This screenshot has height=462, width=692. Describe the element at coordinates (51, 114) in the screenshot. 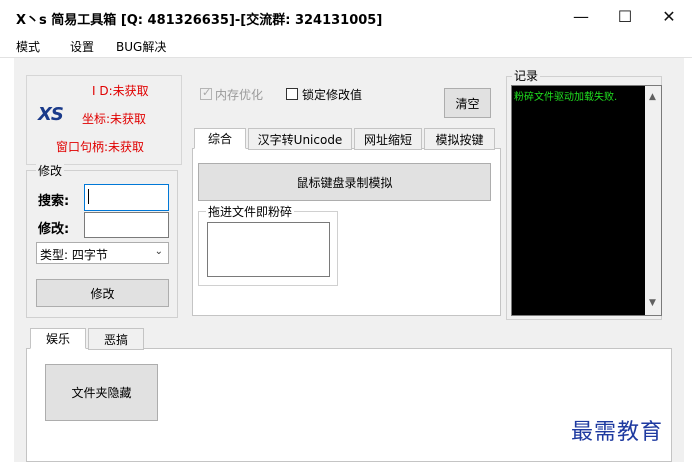

I see `xs-logo: XS` at that location.